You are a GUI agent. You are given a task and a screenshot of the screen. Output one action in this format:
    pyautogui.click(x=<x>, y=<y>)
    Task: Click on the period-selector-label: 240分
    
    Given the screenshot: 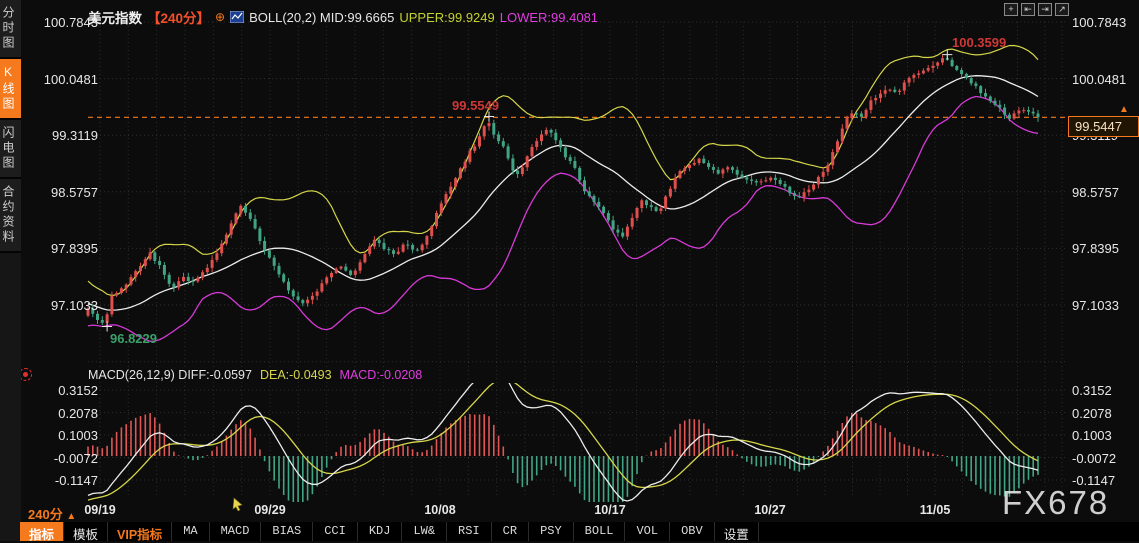 What is the action you would take?
    pyautogui.click(x=45, y=514)
    